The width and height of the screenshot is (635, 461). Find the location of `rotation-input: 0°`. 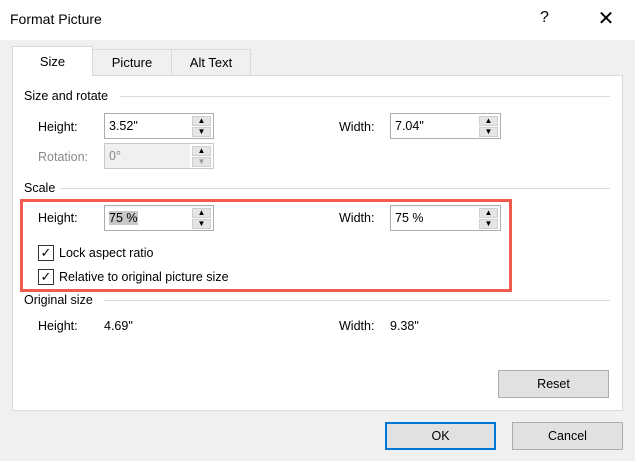

rotation-input: 0° is located at coordinates (147, 156).